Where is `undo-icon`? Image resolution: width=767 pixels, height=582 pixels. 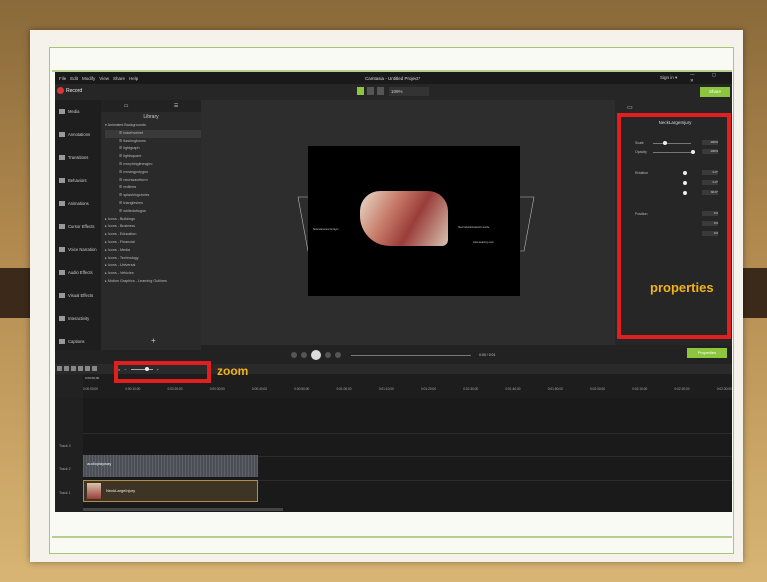
undo-icon is located at coordinates (59, 368).